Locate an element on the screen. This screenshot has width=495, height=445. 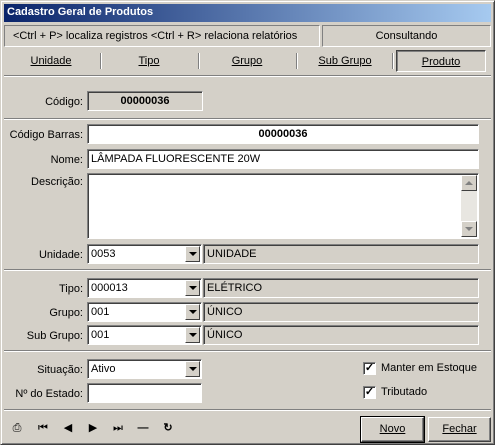
descricao-scrollbar is located at coordinates (469, 206).